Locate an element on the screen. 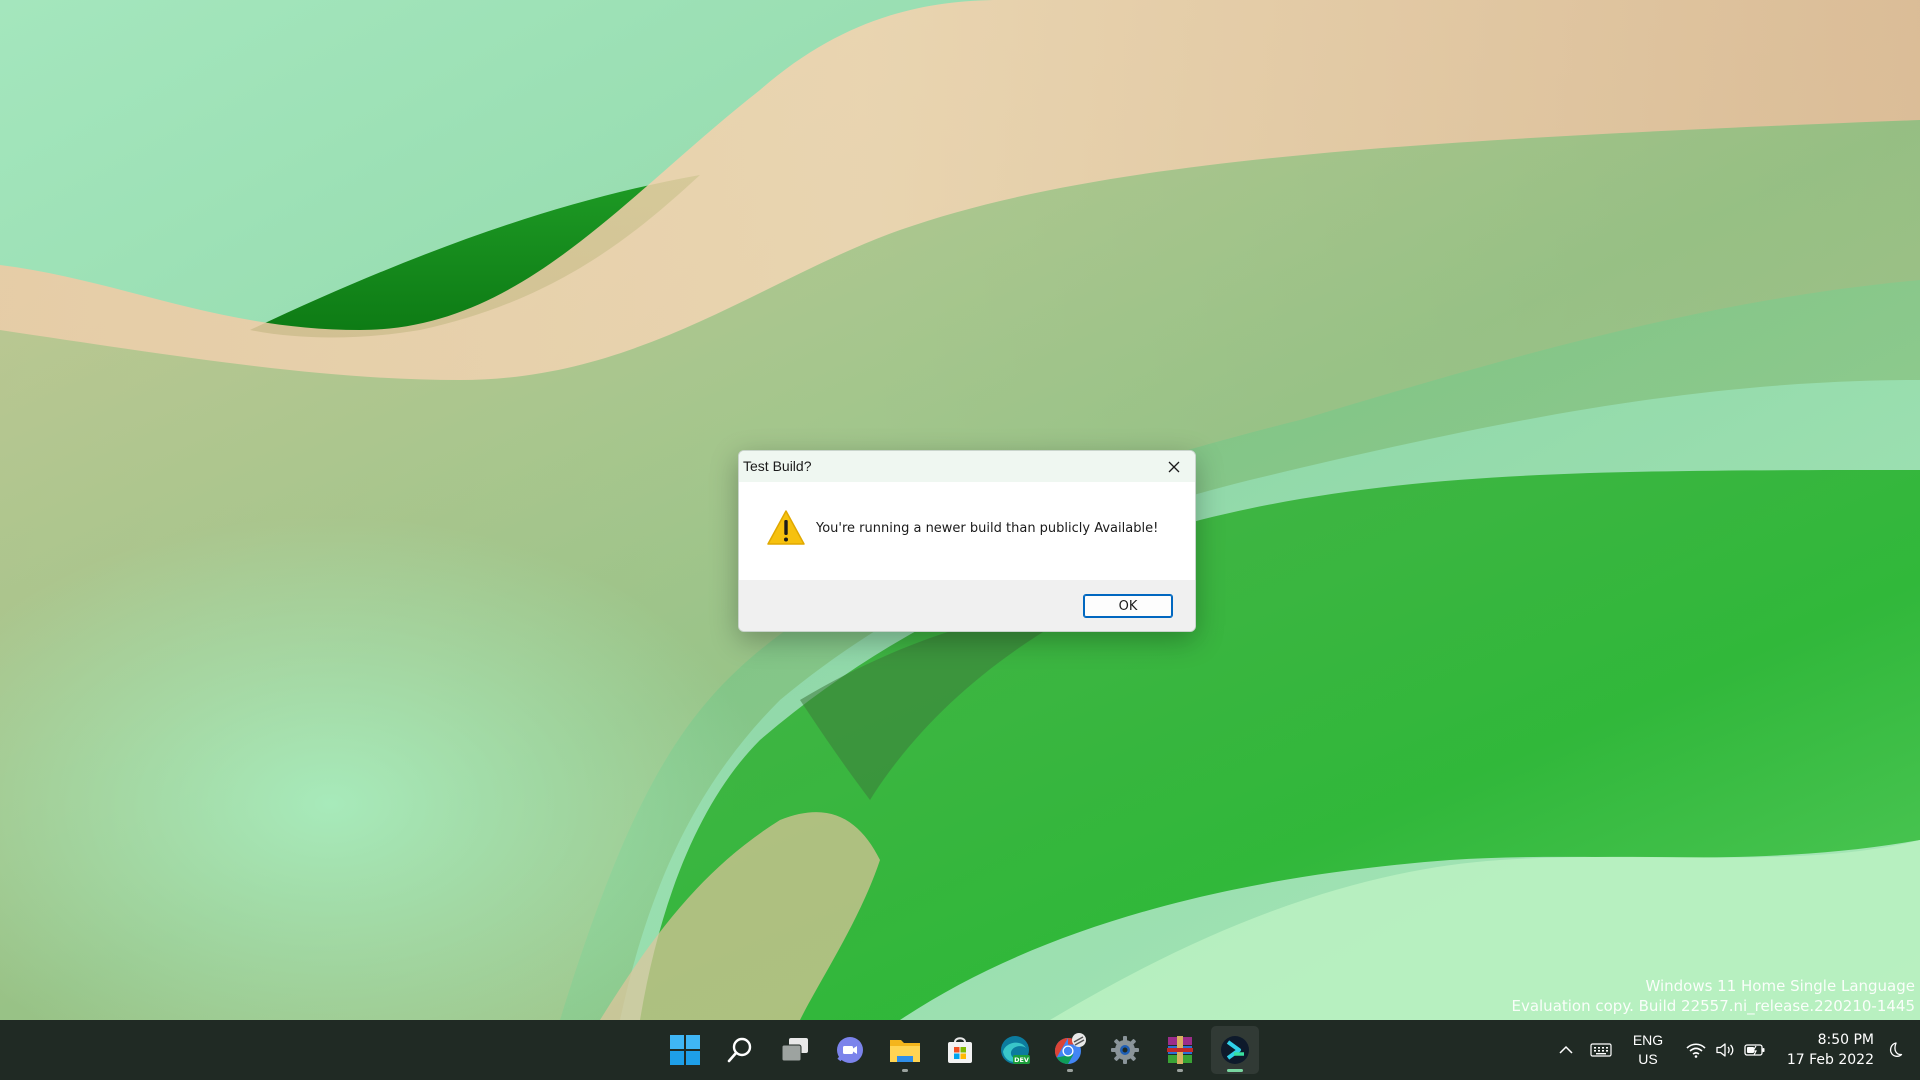 The width and height of the screenshot is (1920, 1080). touch-keyboard-button is located at coordinates (1601, 1050).